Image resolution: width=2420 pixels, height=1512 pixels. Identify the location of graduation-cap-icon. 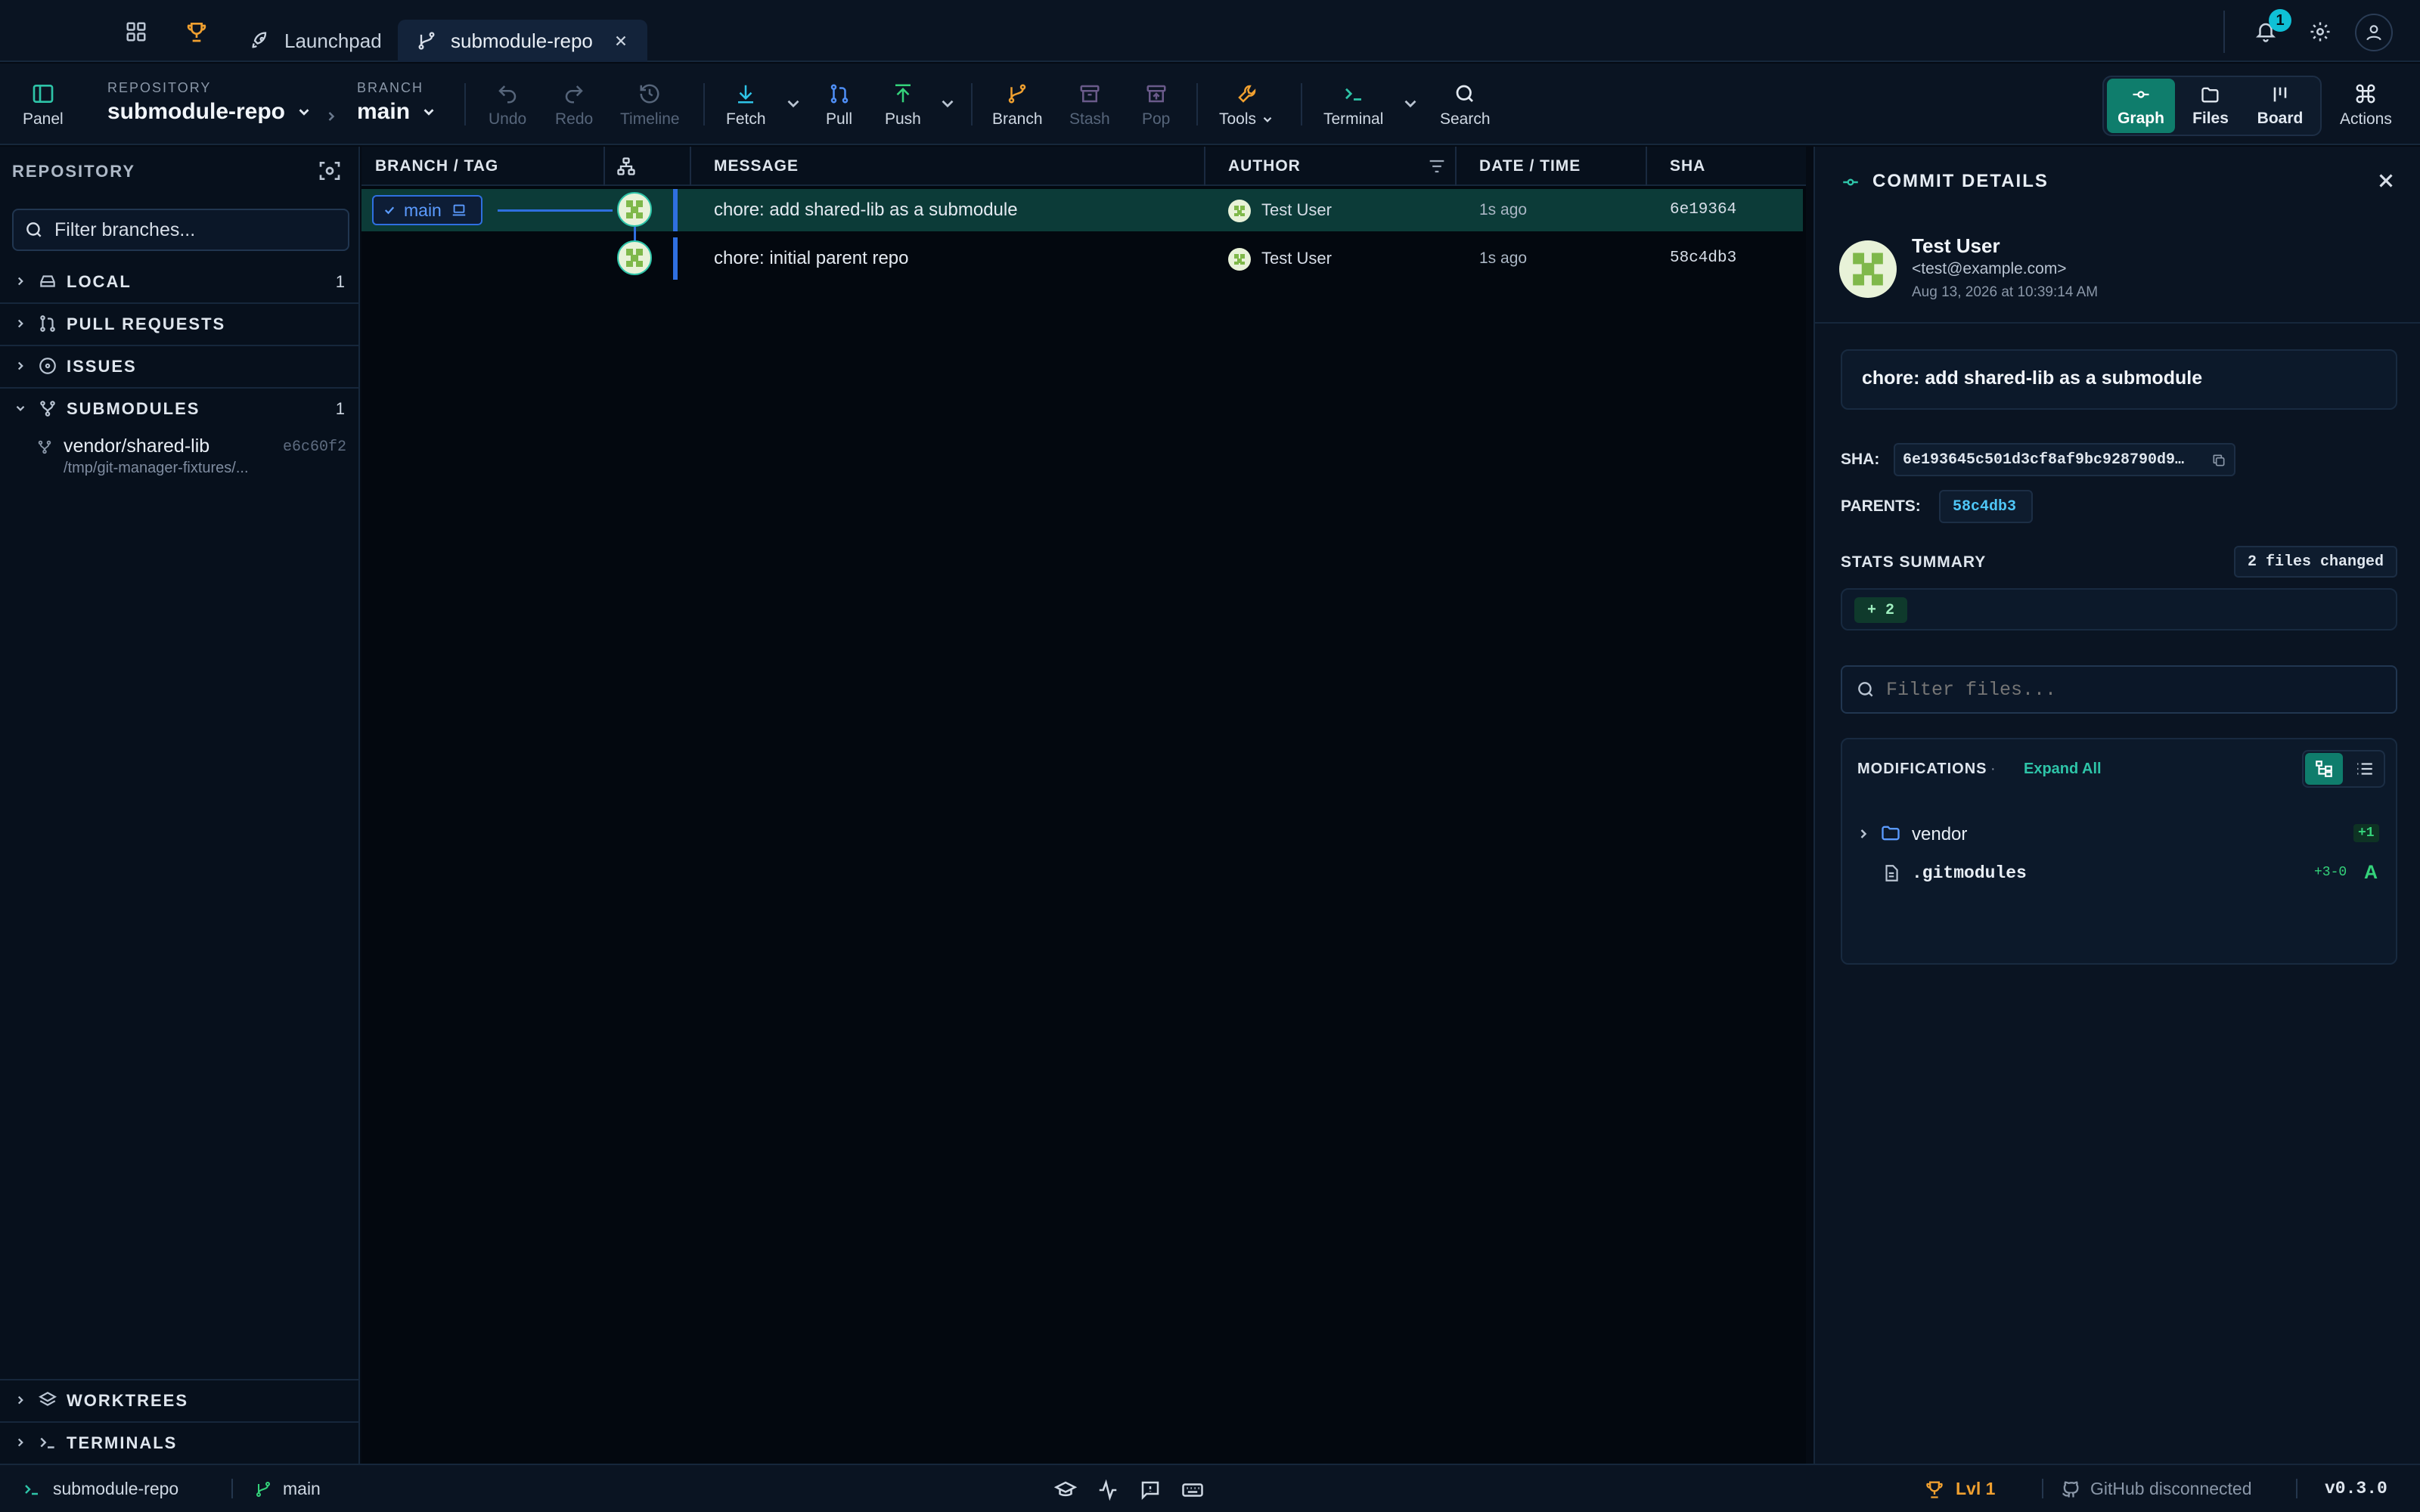
(1065, 1490).